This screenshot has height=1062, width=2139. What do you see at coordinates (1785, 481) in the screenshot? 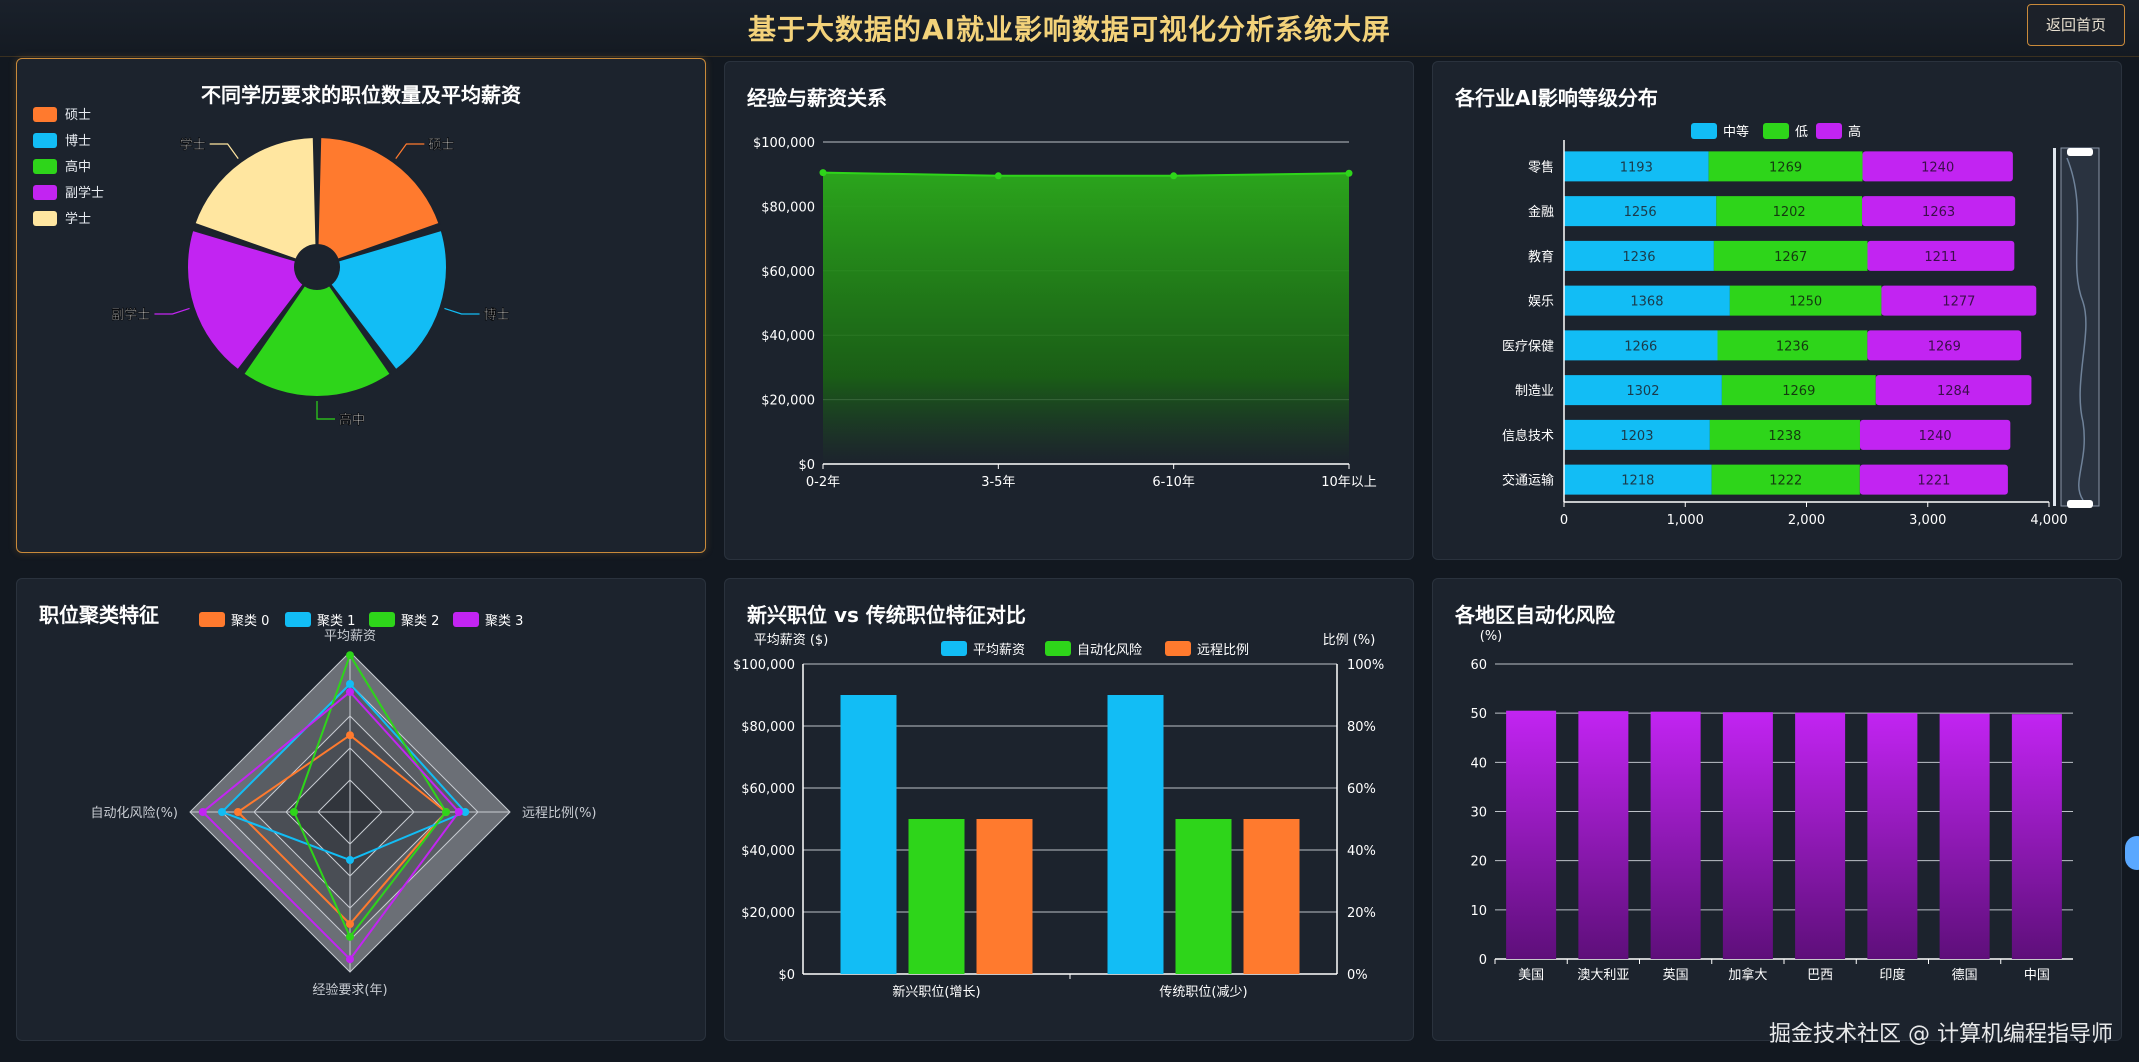
I see `bar-value-label: 1222` at bounding box center [1785, 481].